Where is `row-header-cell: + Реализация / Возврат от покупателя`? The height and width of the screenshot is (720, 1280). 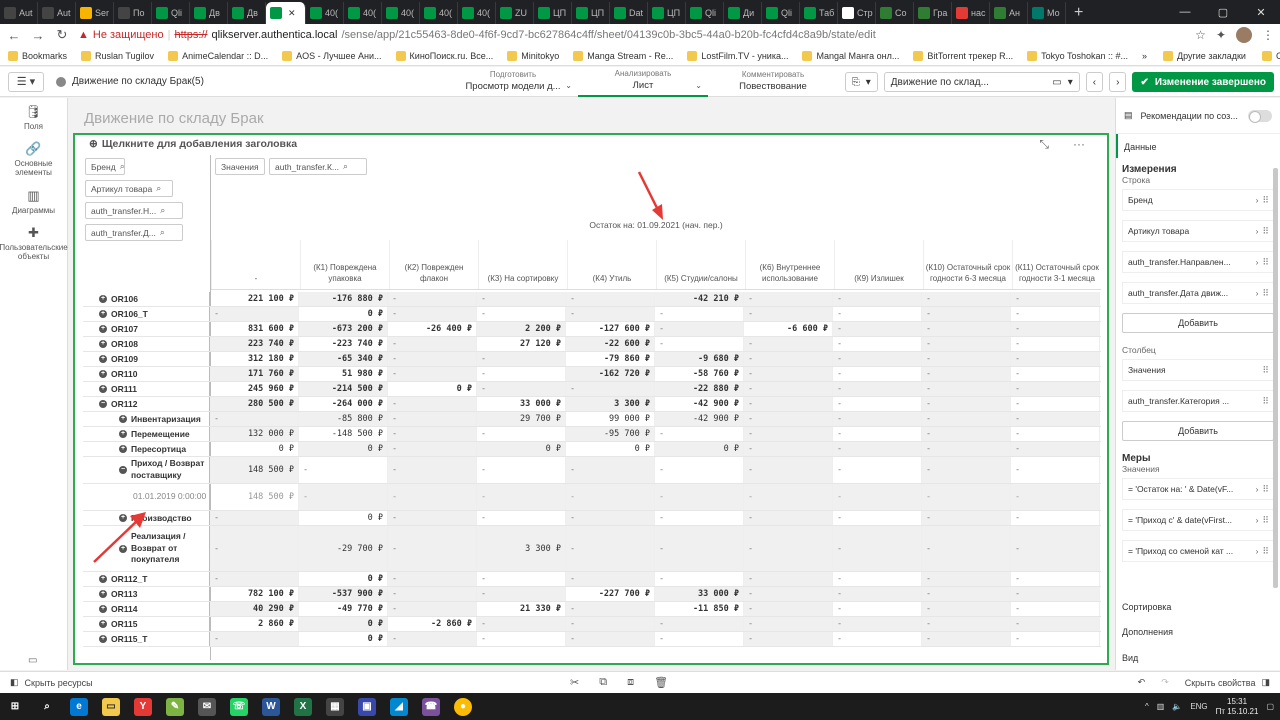
row-header-cell: + Реализация / Возврат от покупателя is located at coordinates (146, 548).